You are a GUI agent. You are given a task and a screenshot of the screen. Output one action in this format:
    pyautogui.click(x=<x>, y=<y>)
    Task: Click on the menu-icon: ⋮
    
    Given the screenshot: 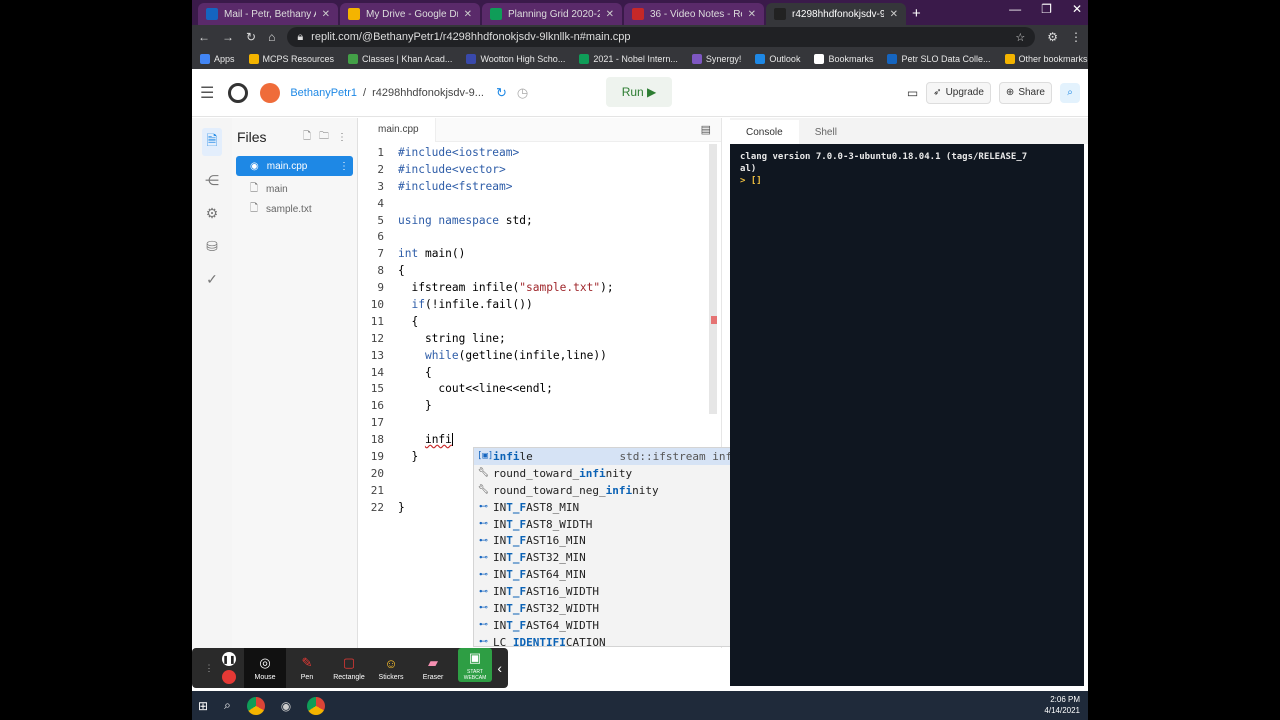 What is the action you would take?
    pyautogui.click(x=1076, y=37)
    